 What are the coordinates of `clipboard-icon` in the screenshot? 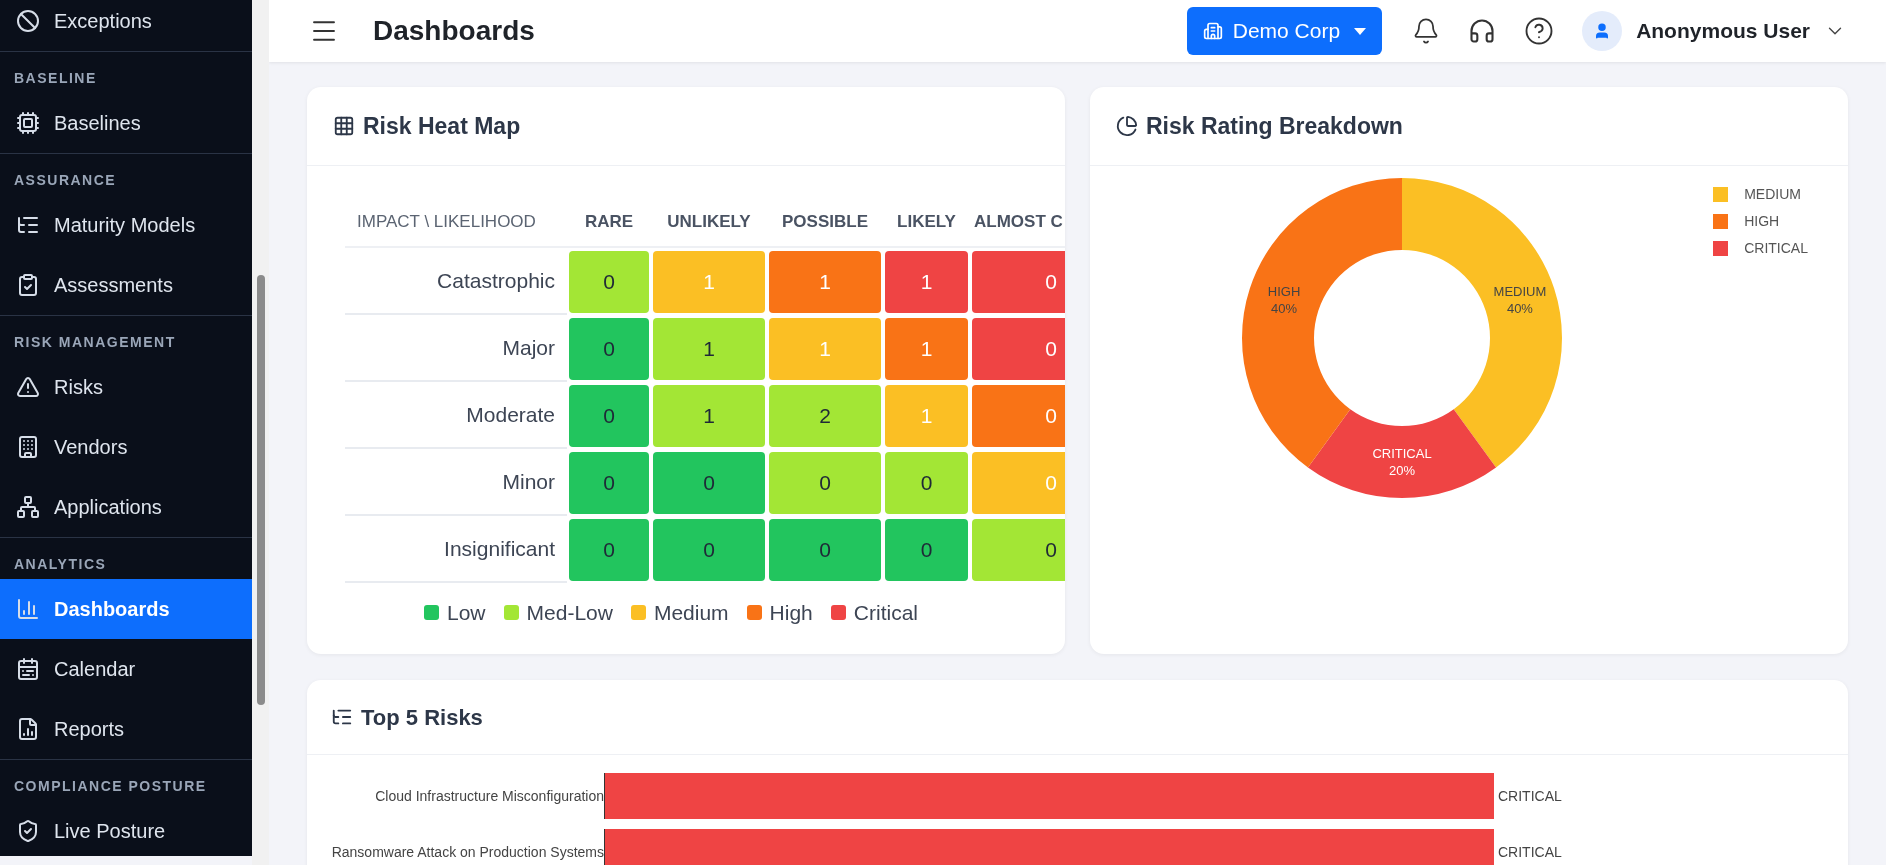 It's located at (28, 285).